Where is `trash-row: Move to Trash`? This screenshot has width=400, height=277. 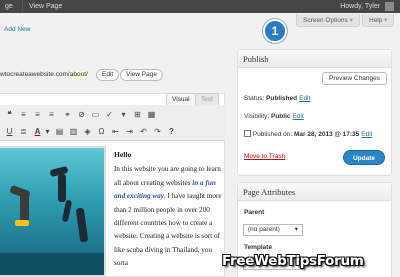
trash-row: Move to Trash is located at coordinates (264, 156).